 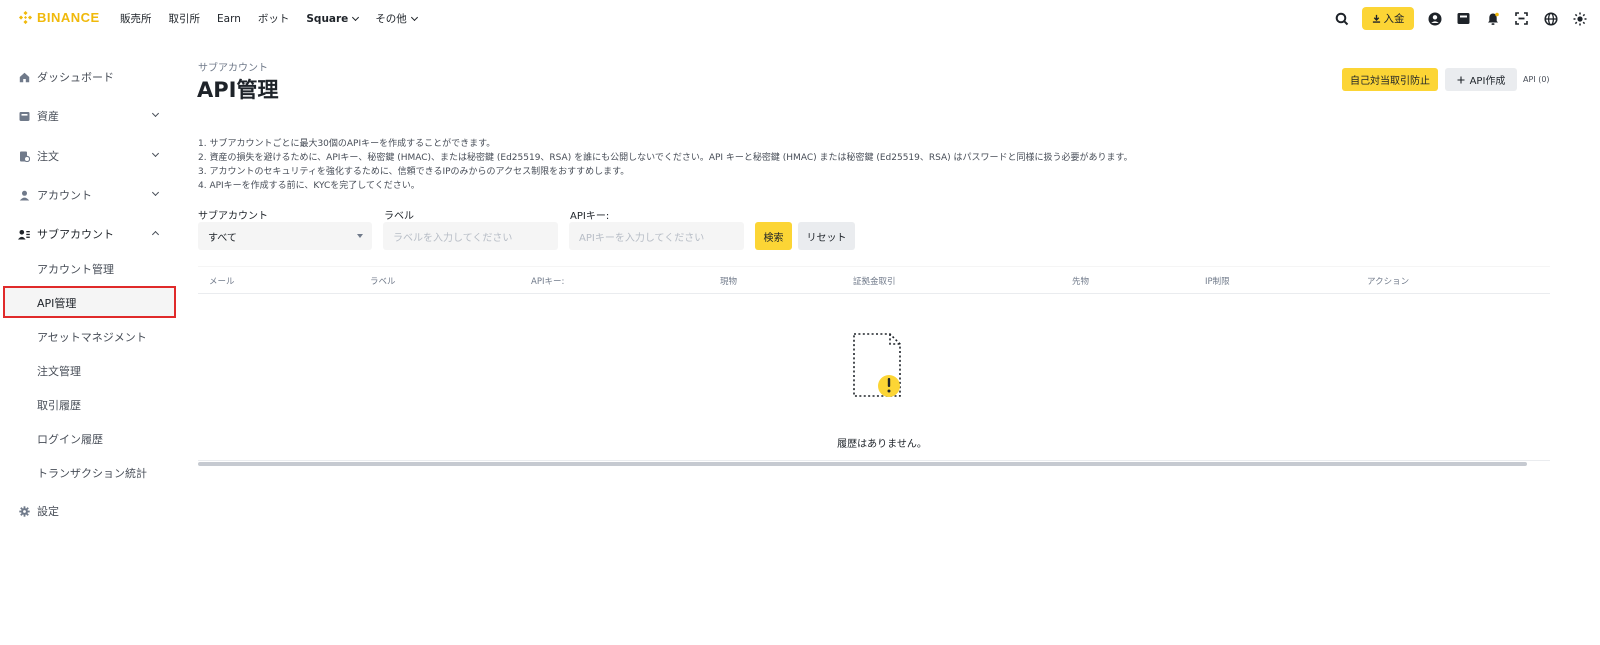 What do you see at coordinates (89, 302) in the screenshot?
I see `active-item-highlight` at bounding box center [89, 302].